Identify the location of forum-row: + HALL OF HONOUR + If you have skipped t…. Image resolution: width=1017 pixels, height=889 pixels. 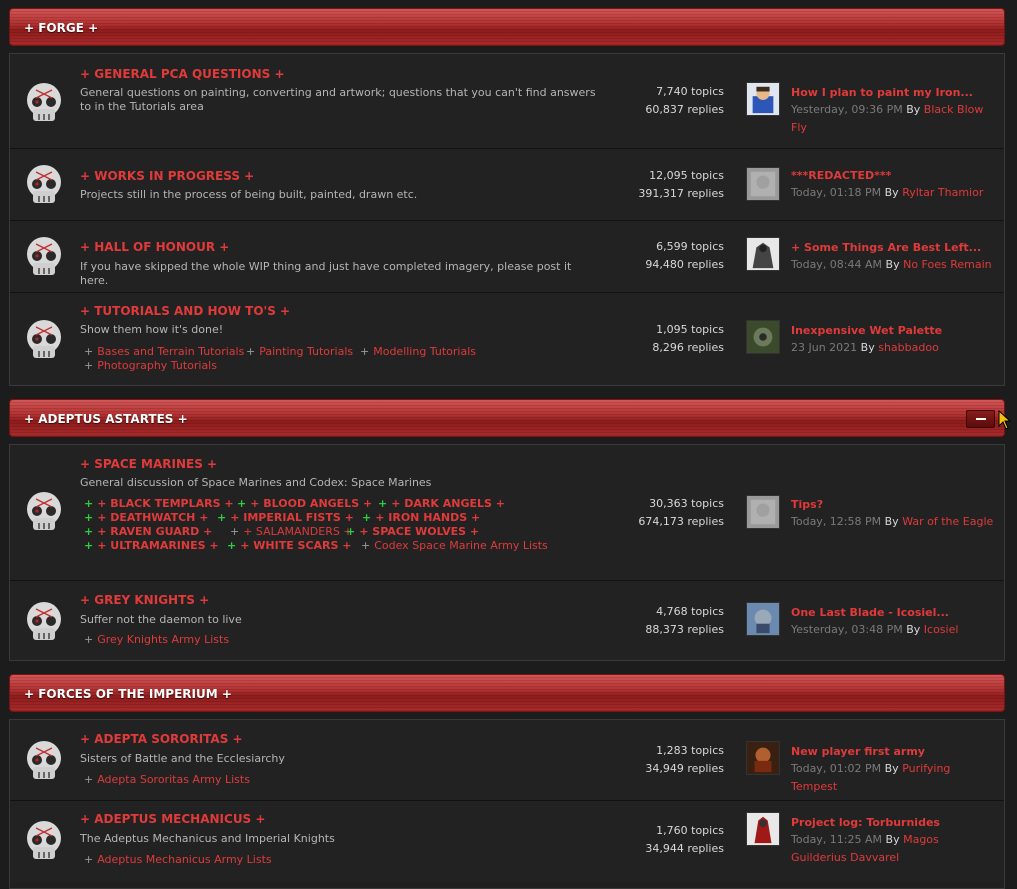
(507, 257).